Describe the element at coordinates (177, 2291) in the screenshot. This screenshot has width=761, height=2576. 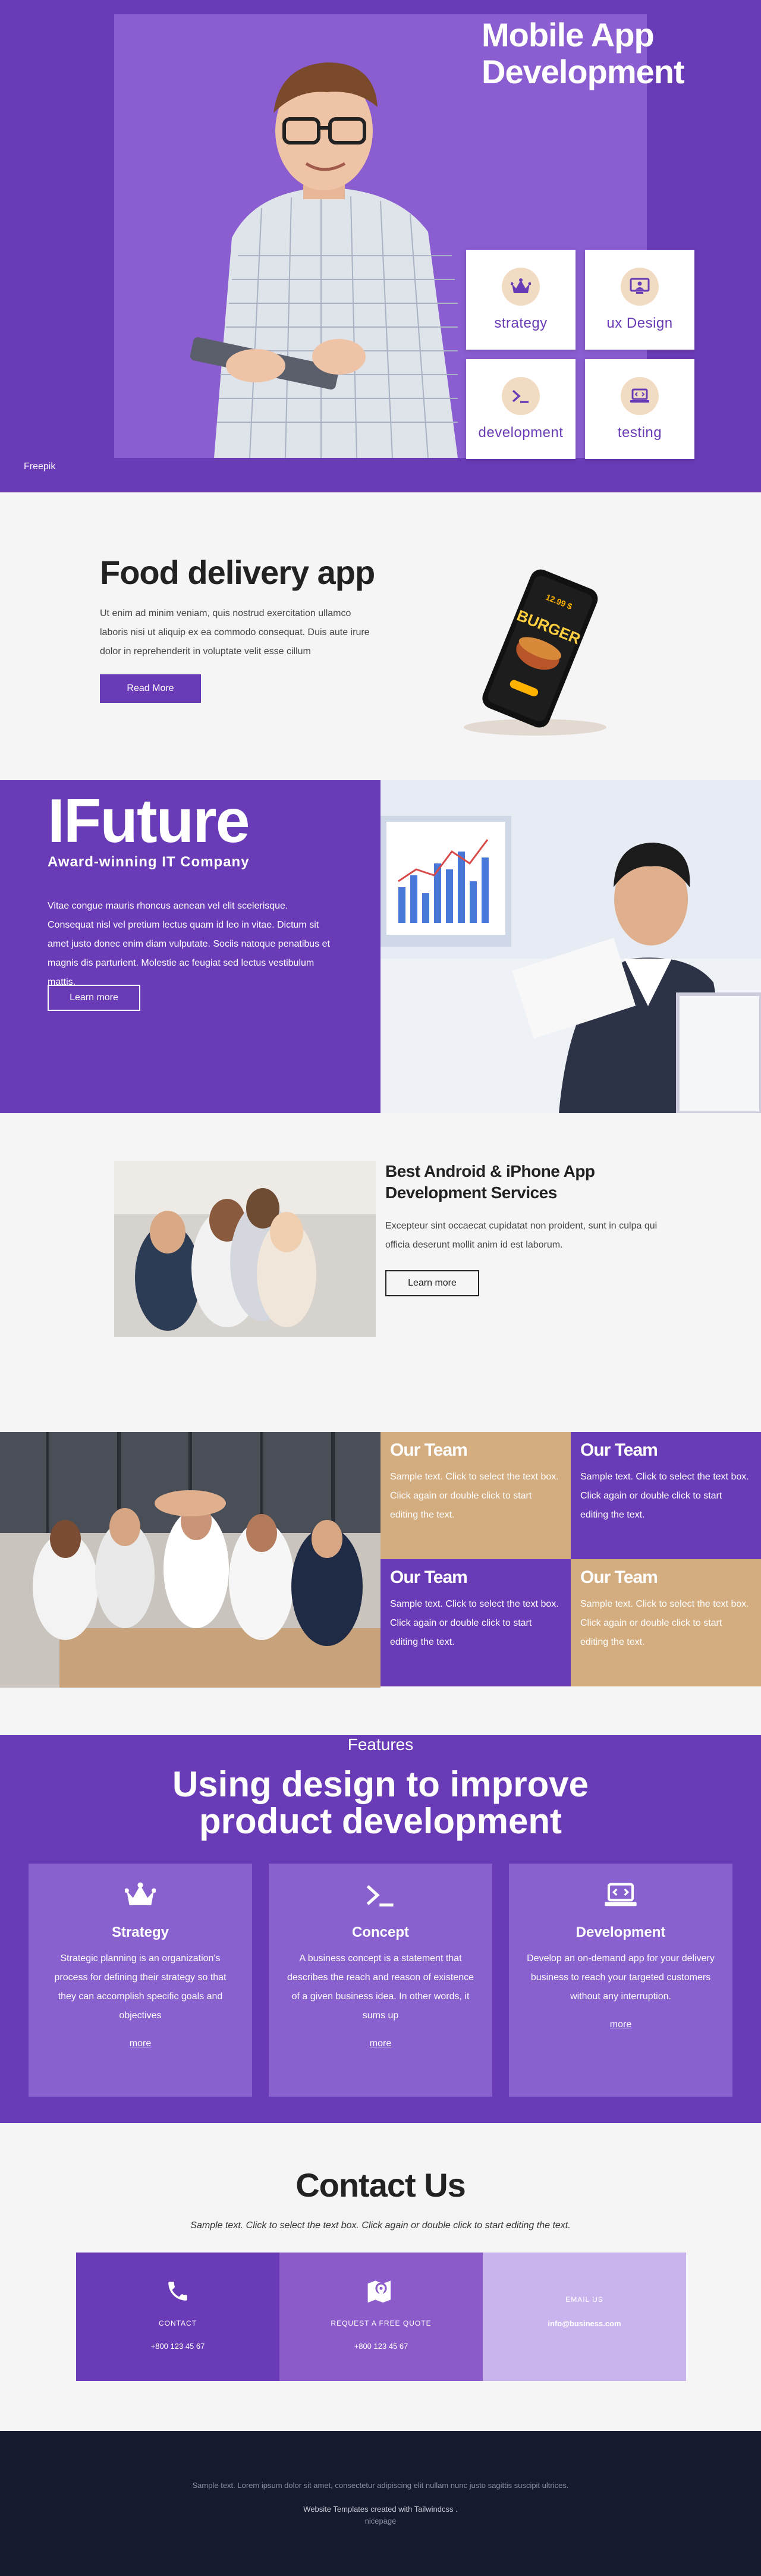
I see `phone-icon` at that location.